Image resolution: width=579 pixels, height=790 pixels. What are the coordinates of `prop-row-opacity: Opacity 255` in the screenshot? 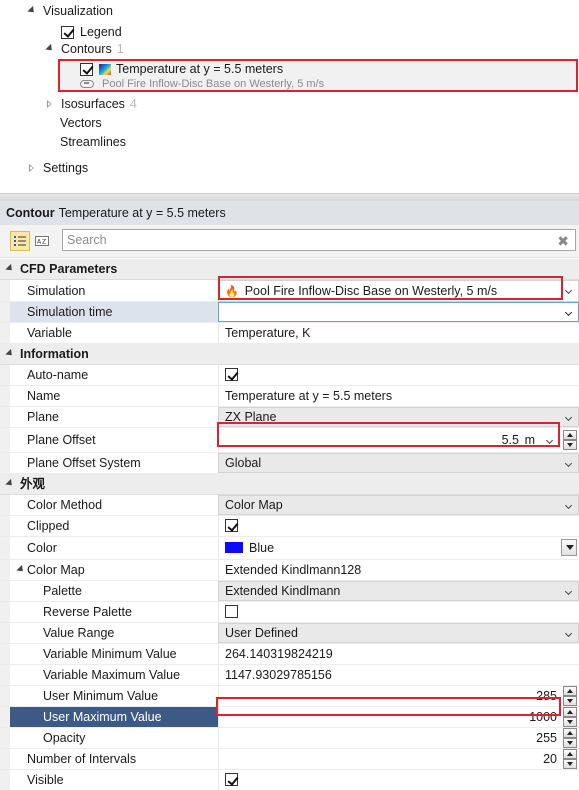 It's located at (289, 738).